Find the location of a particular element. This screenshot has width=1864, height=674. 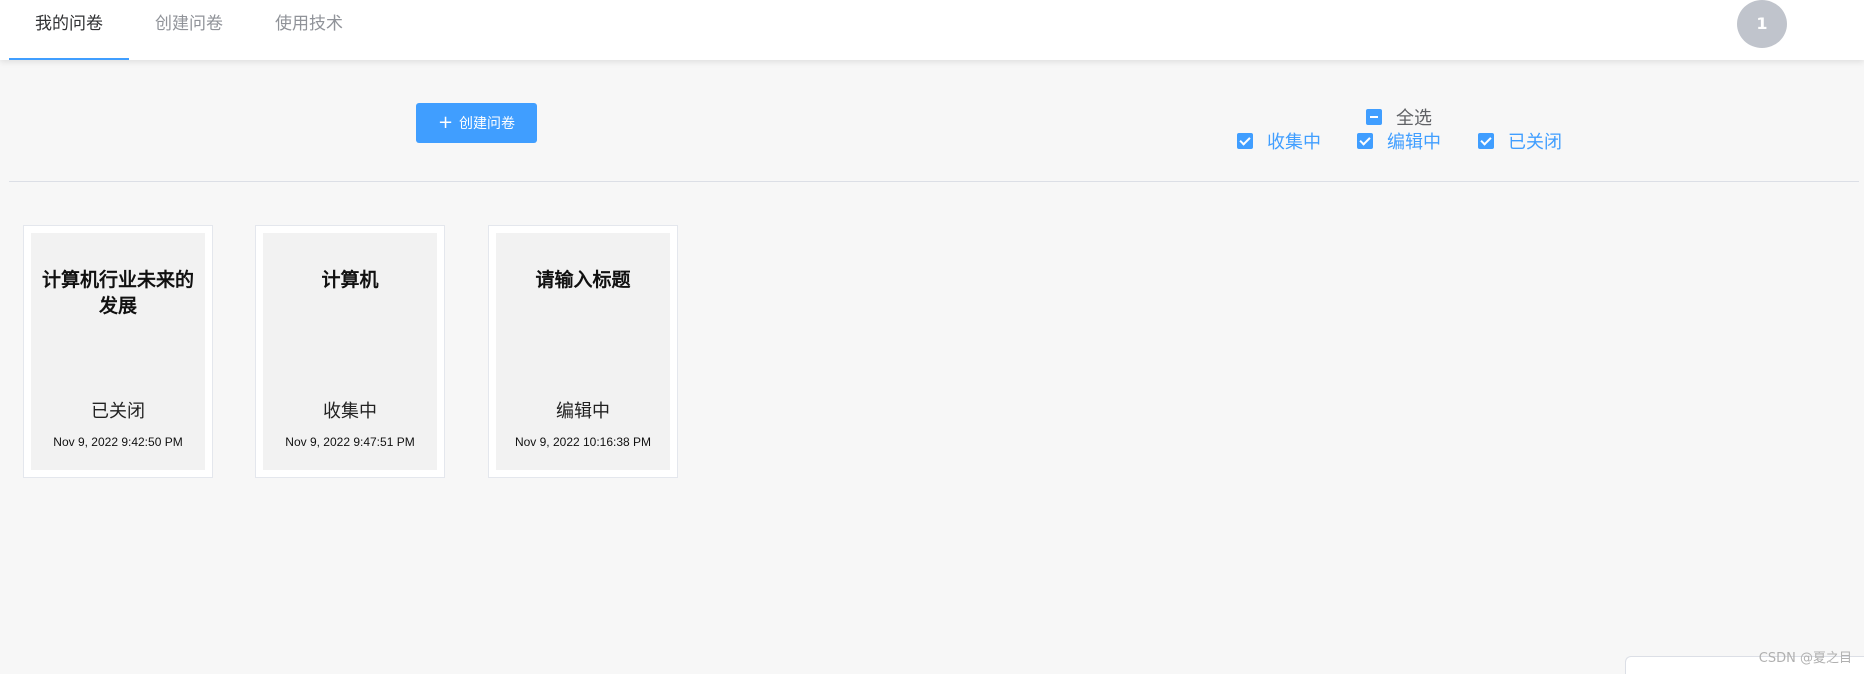

plus-icon: + is located at coordinates (445, 122).